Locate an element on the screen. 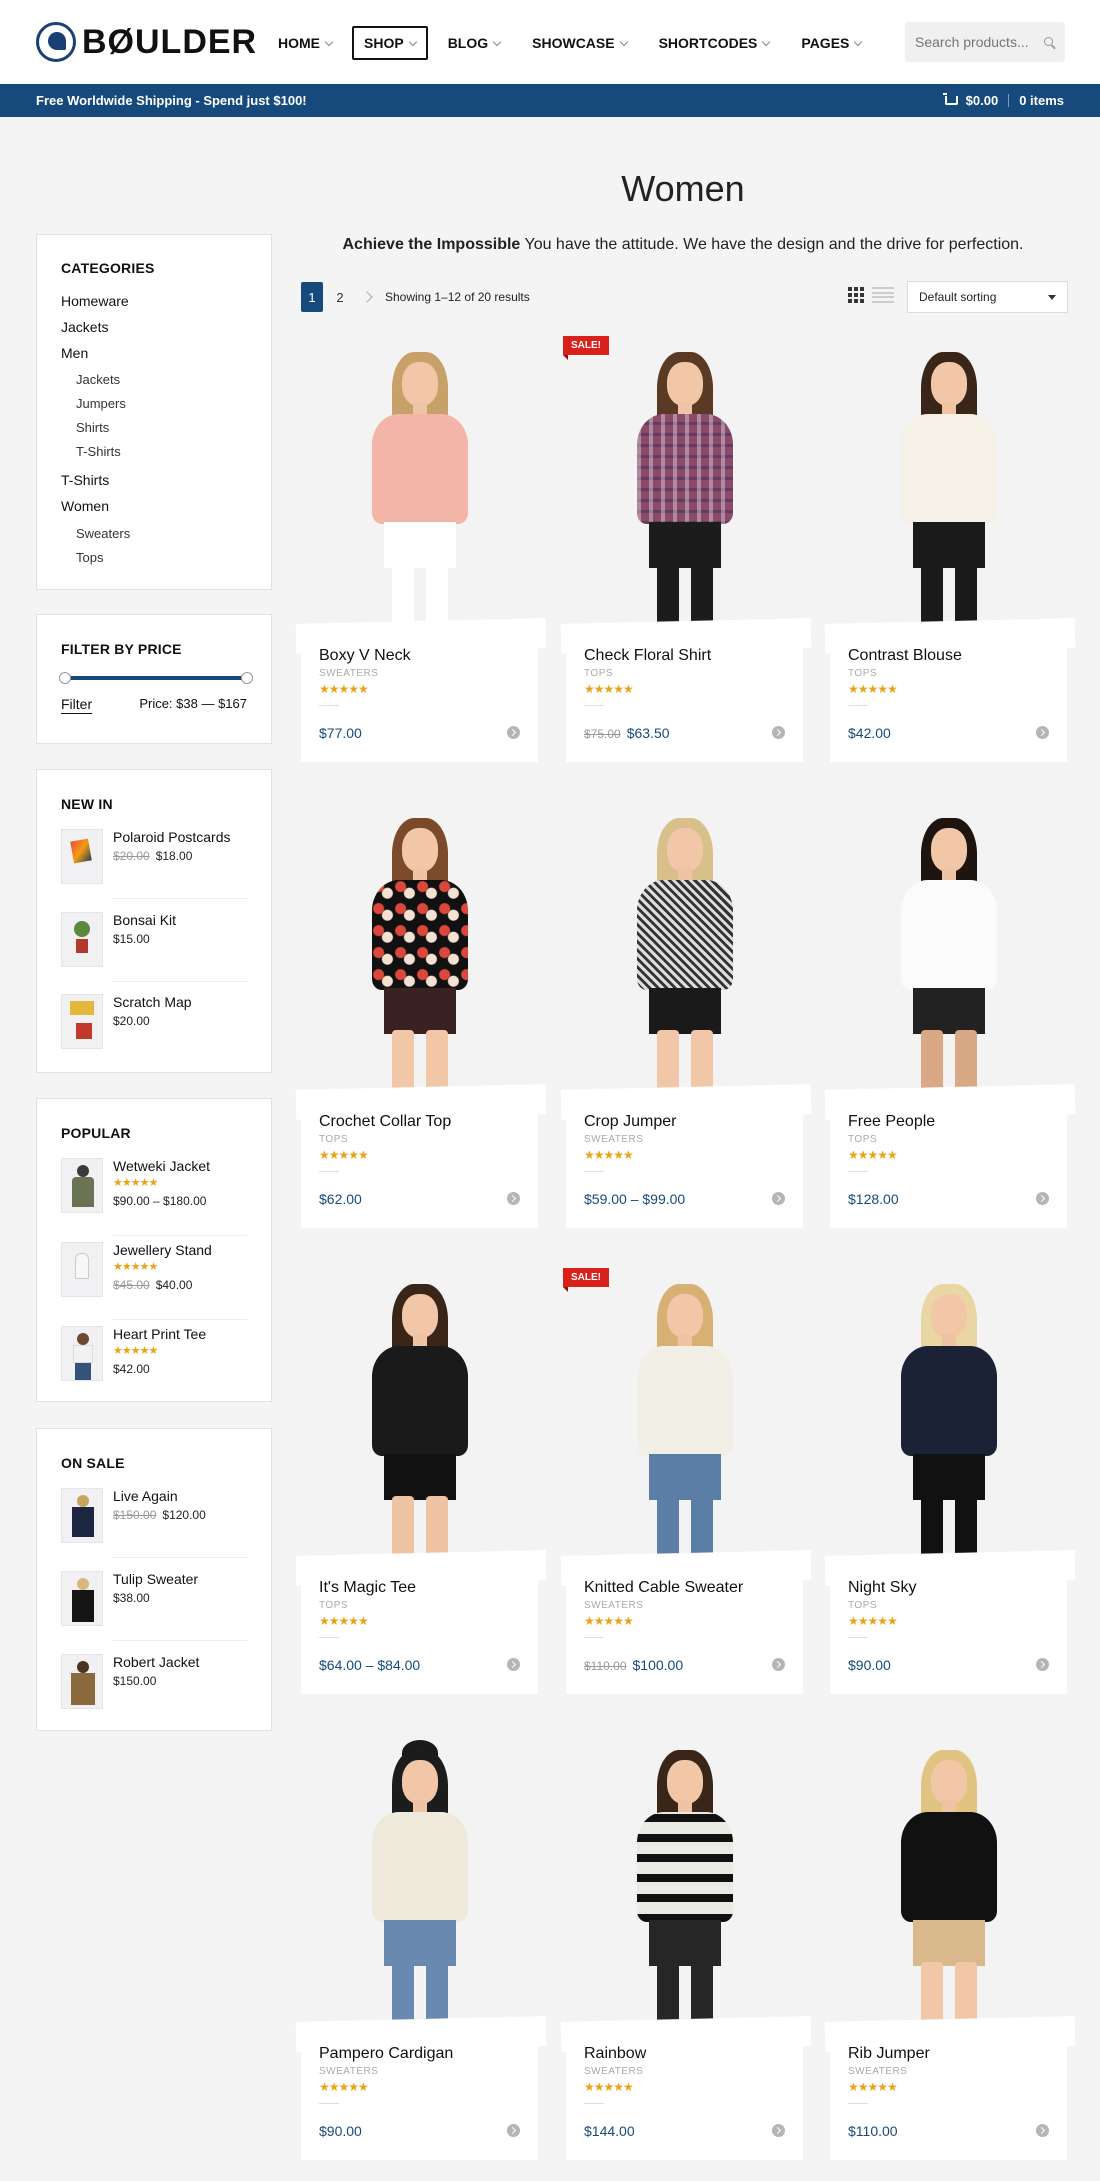 The width and height of the screenshot is (1100, 2181). list-item: Wetweki Jacket ★★★★★ $90.00 – $180.00 is located at coordinates (154, 1197).